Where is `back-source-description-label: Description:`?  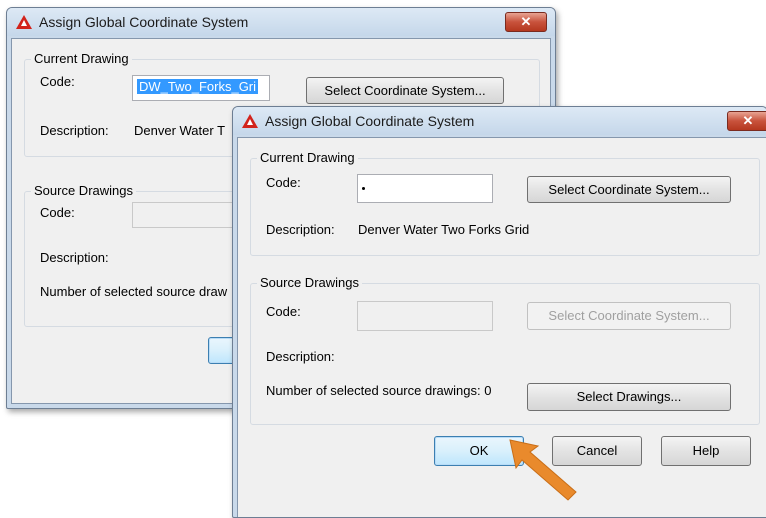 back-source-description-label: Description: is located at coordinates (74, 257).